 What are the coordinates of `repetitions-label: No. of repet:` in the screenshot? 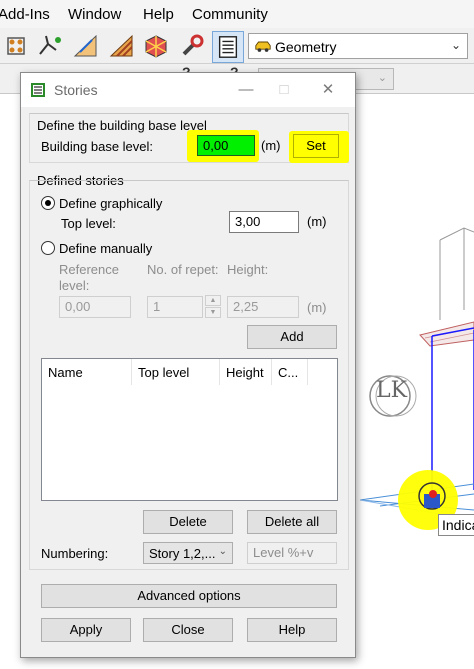 It's located at (183, 269).